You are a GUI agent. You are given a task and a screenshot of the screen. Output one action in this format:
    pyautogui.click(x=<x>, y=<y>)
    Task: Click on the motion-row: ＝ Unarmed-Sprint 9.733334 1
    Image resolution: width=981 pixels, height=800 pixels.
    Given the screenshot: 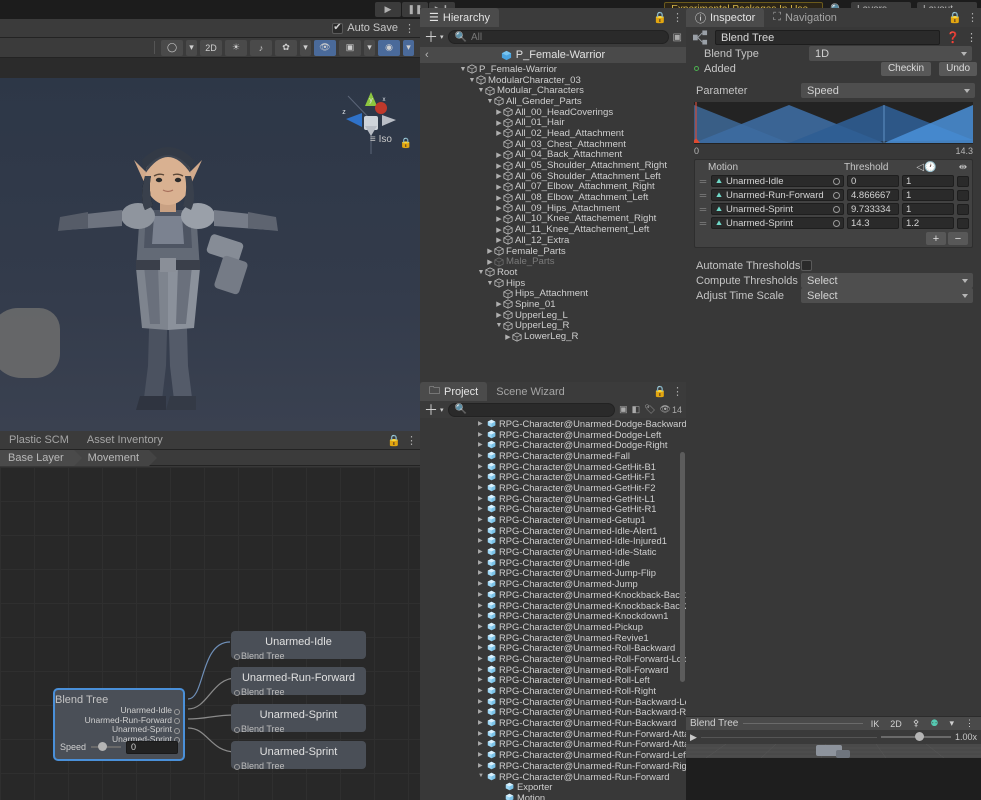 What is the action you would take?
    pyautogui.click(x=833, y=209)
    